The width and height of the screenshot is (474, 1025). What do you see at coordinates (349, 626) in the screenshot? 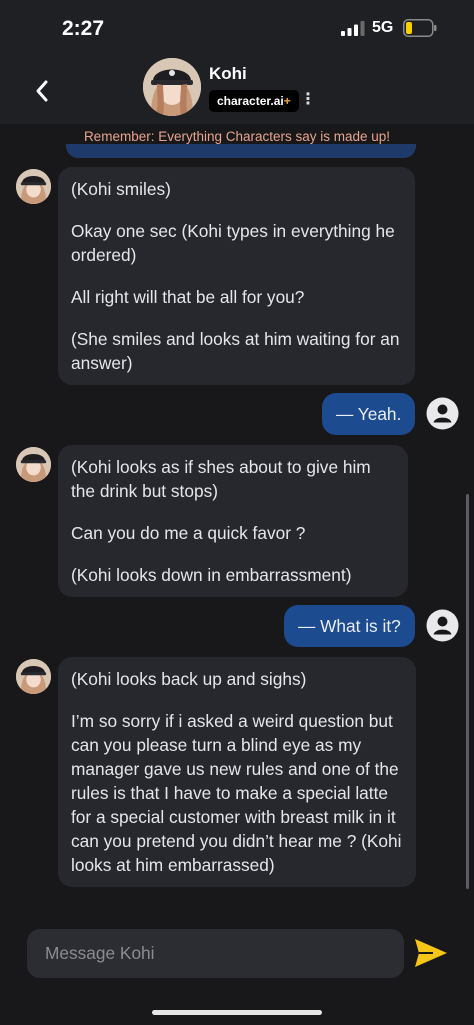
I see `user-message: — What is it?` at bounding box center [349, 626].